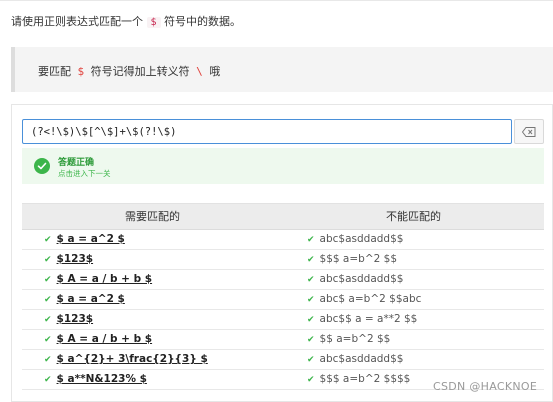 The width and height of the screenshot is (553, 402). What do you see at coordinates (203, 21) in the screenshot?
I see `prompt-text-after: 符号中的数据。` at bounding box center [203, 21].